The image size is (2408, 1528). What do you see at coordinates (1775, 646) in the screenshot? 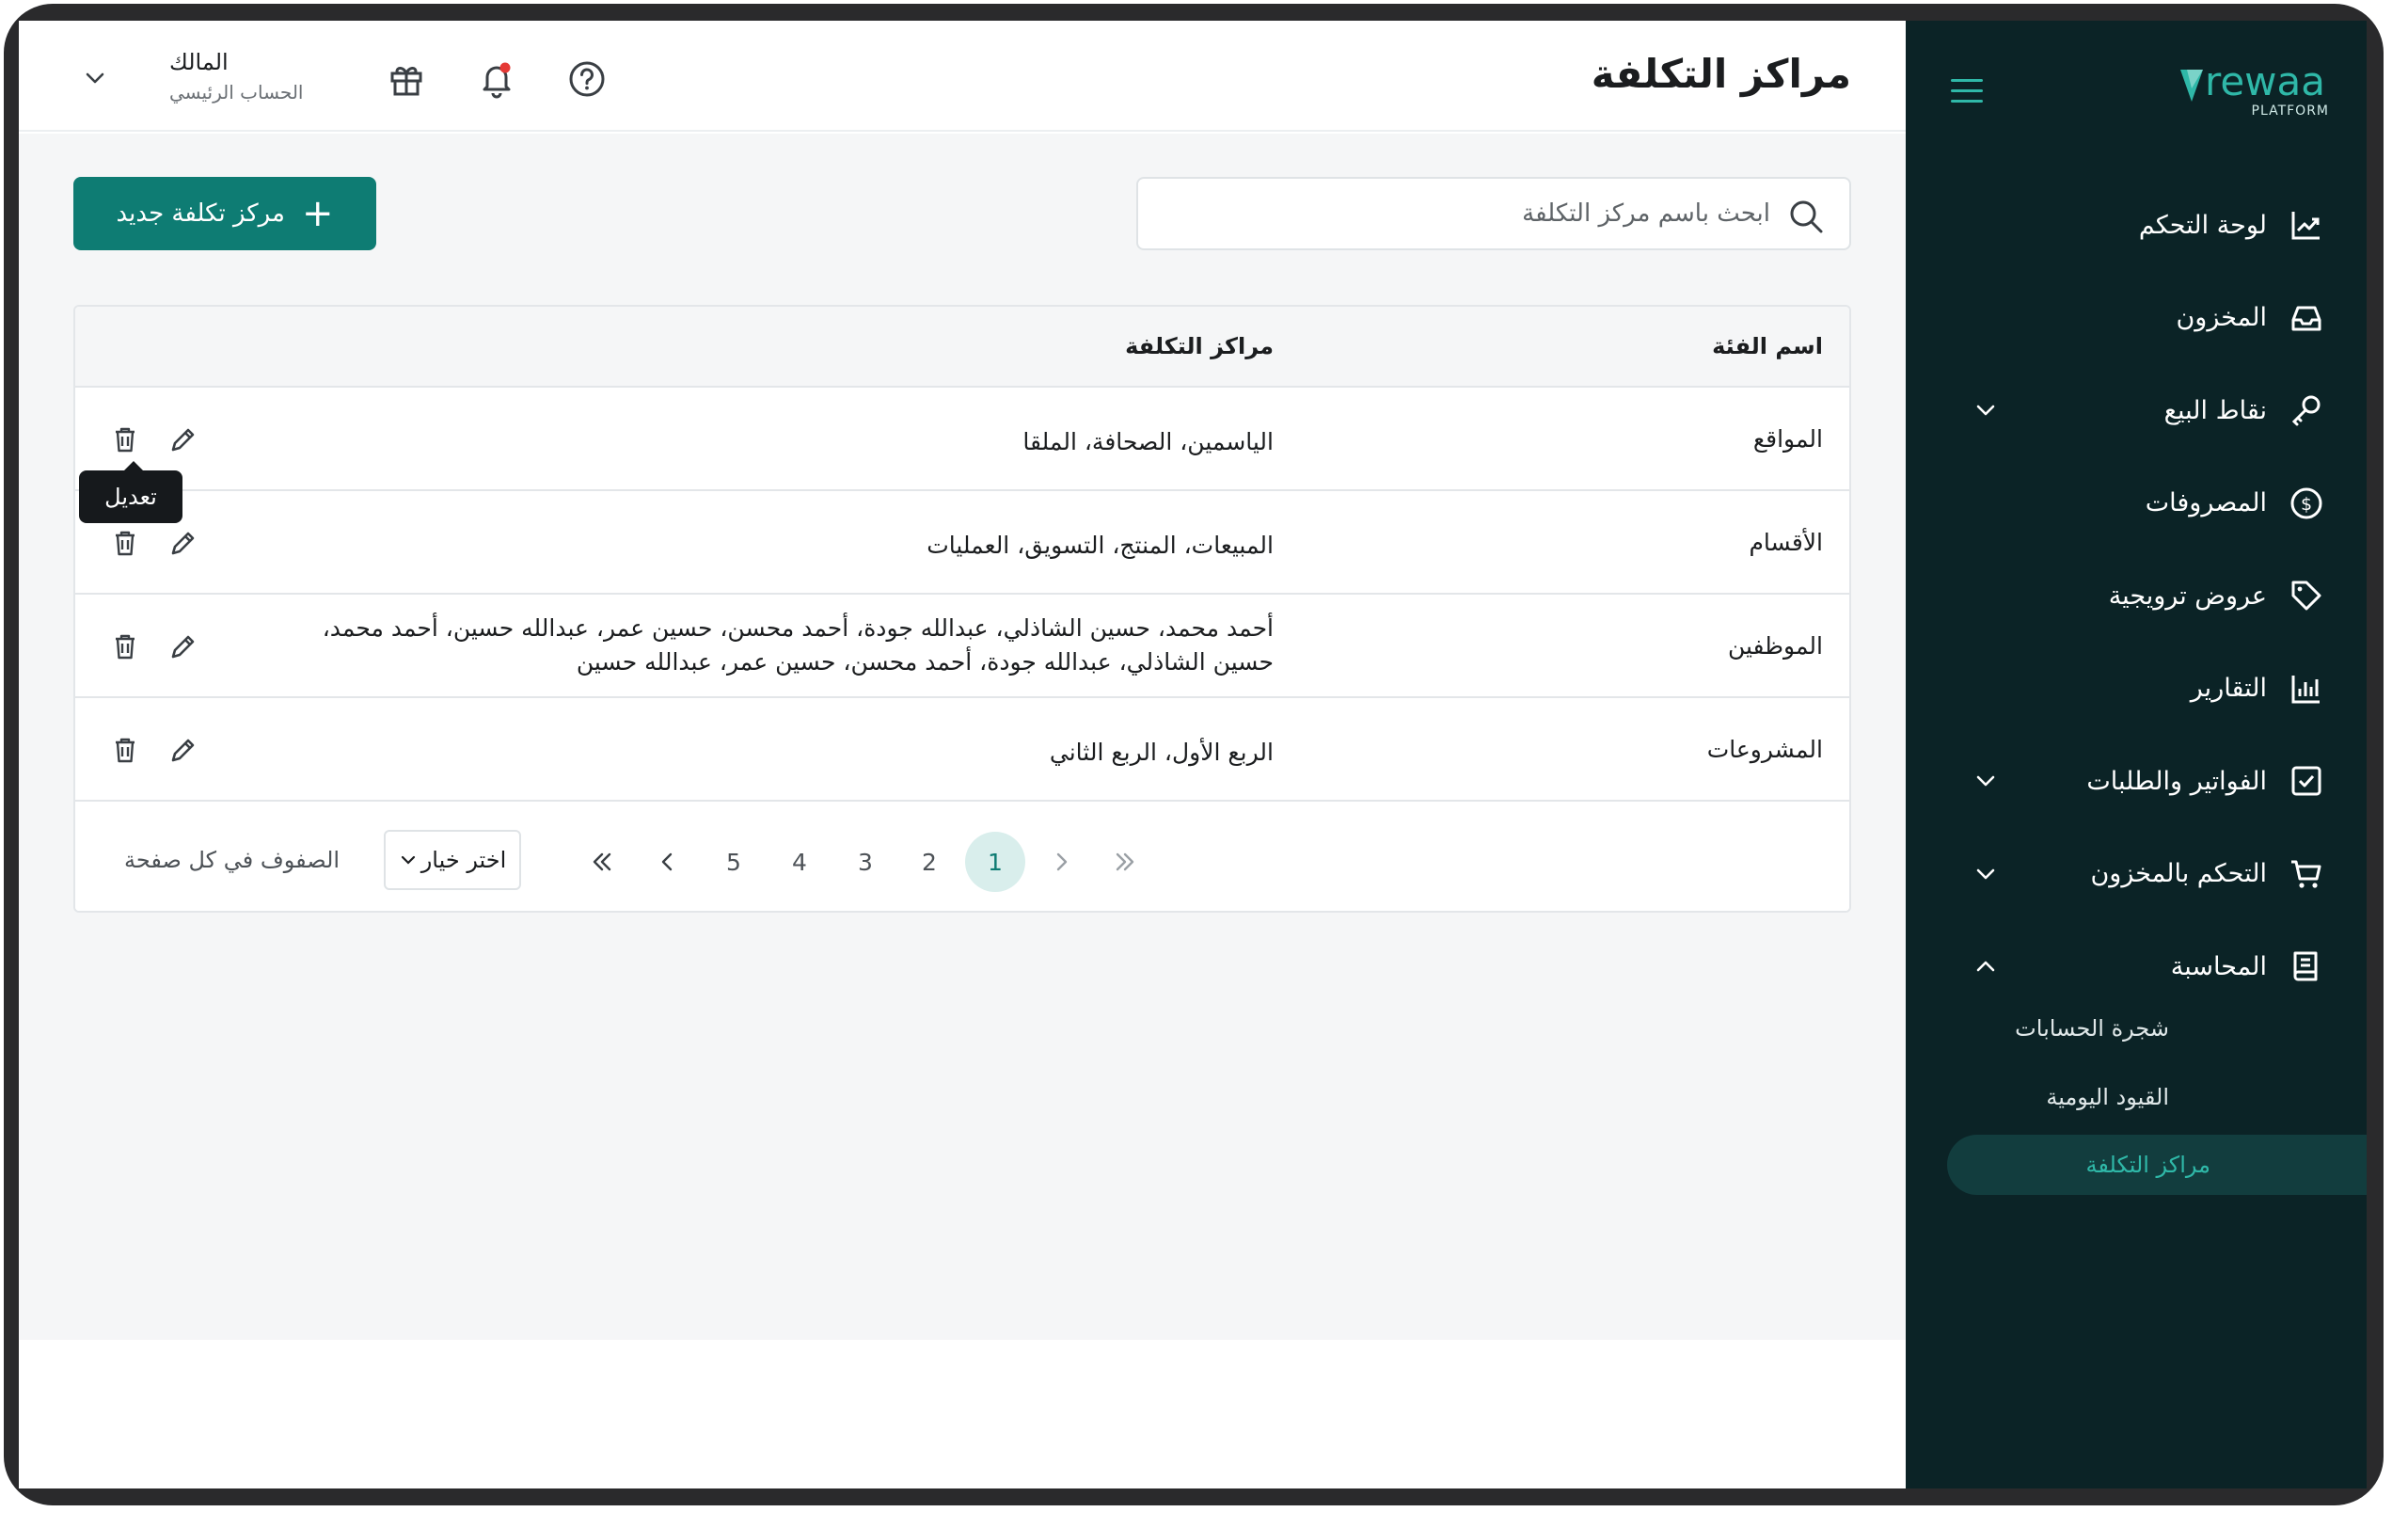
I see `row-category: الموظفين` at bounding box center [1775, 646].